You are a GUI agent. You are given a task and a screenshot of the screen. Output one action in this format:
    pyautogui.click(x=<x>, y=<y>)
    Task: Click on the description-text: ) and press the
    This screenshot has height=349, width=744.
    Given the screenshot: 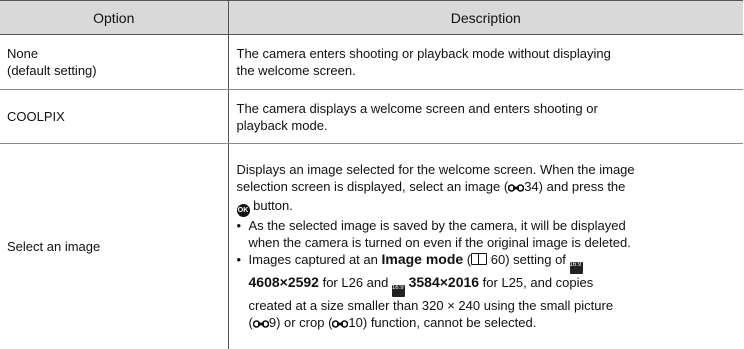 What is the action you would take?
    pyautogui.click(x=582, y=186)
    